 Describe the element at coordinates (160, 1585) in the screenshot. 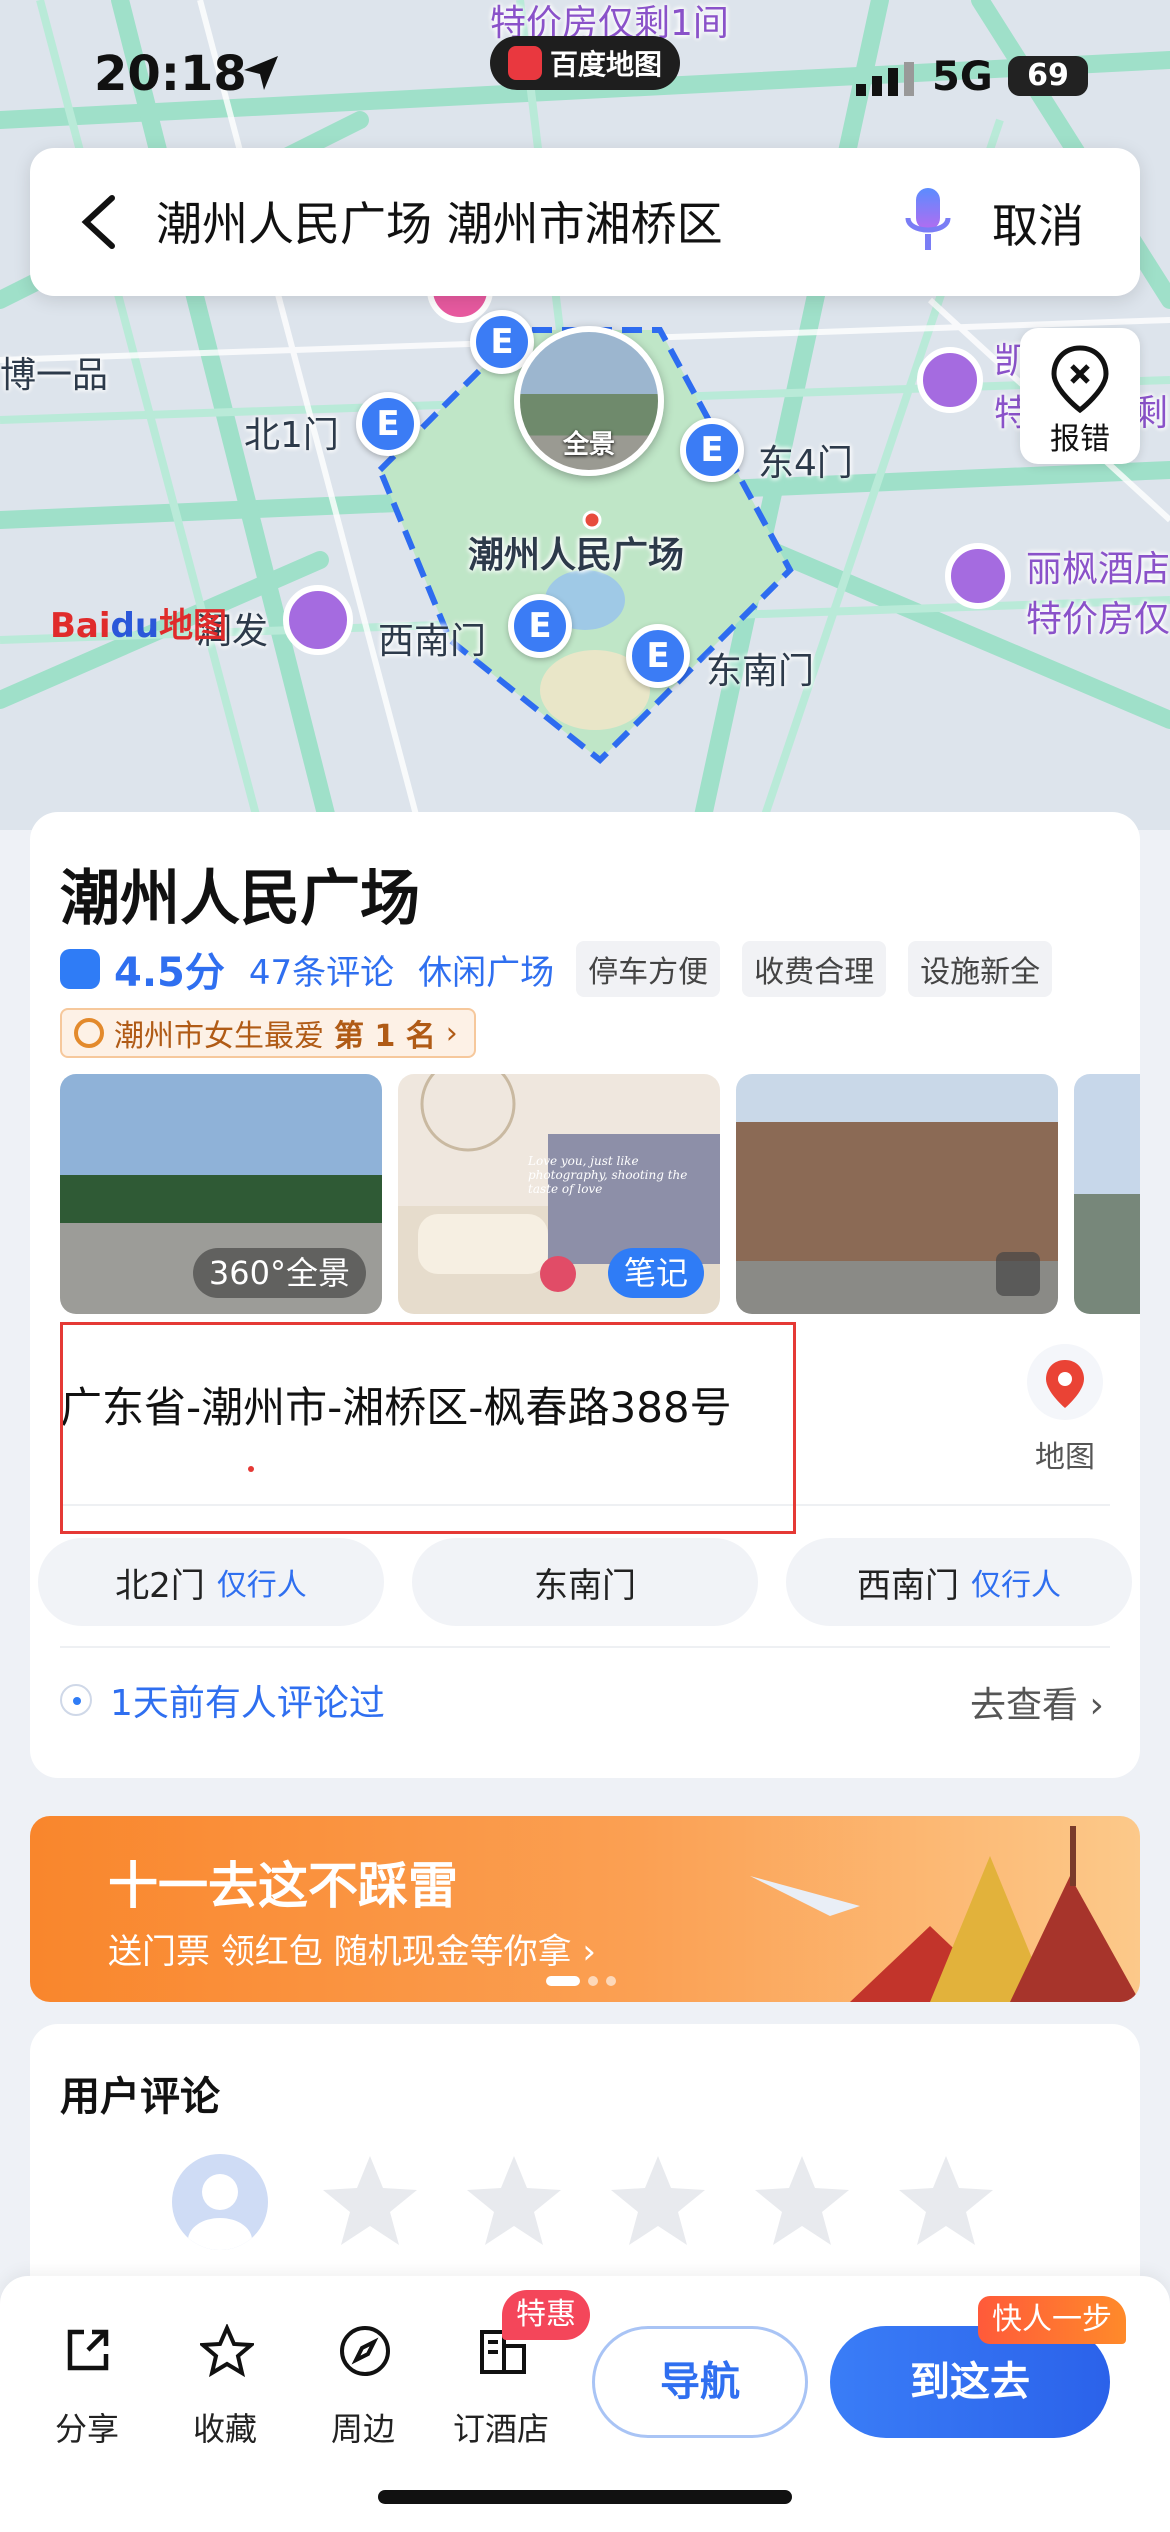

I see `gate-name: 北2门` at that location.